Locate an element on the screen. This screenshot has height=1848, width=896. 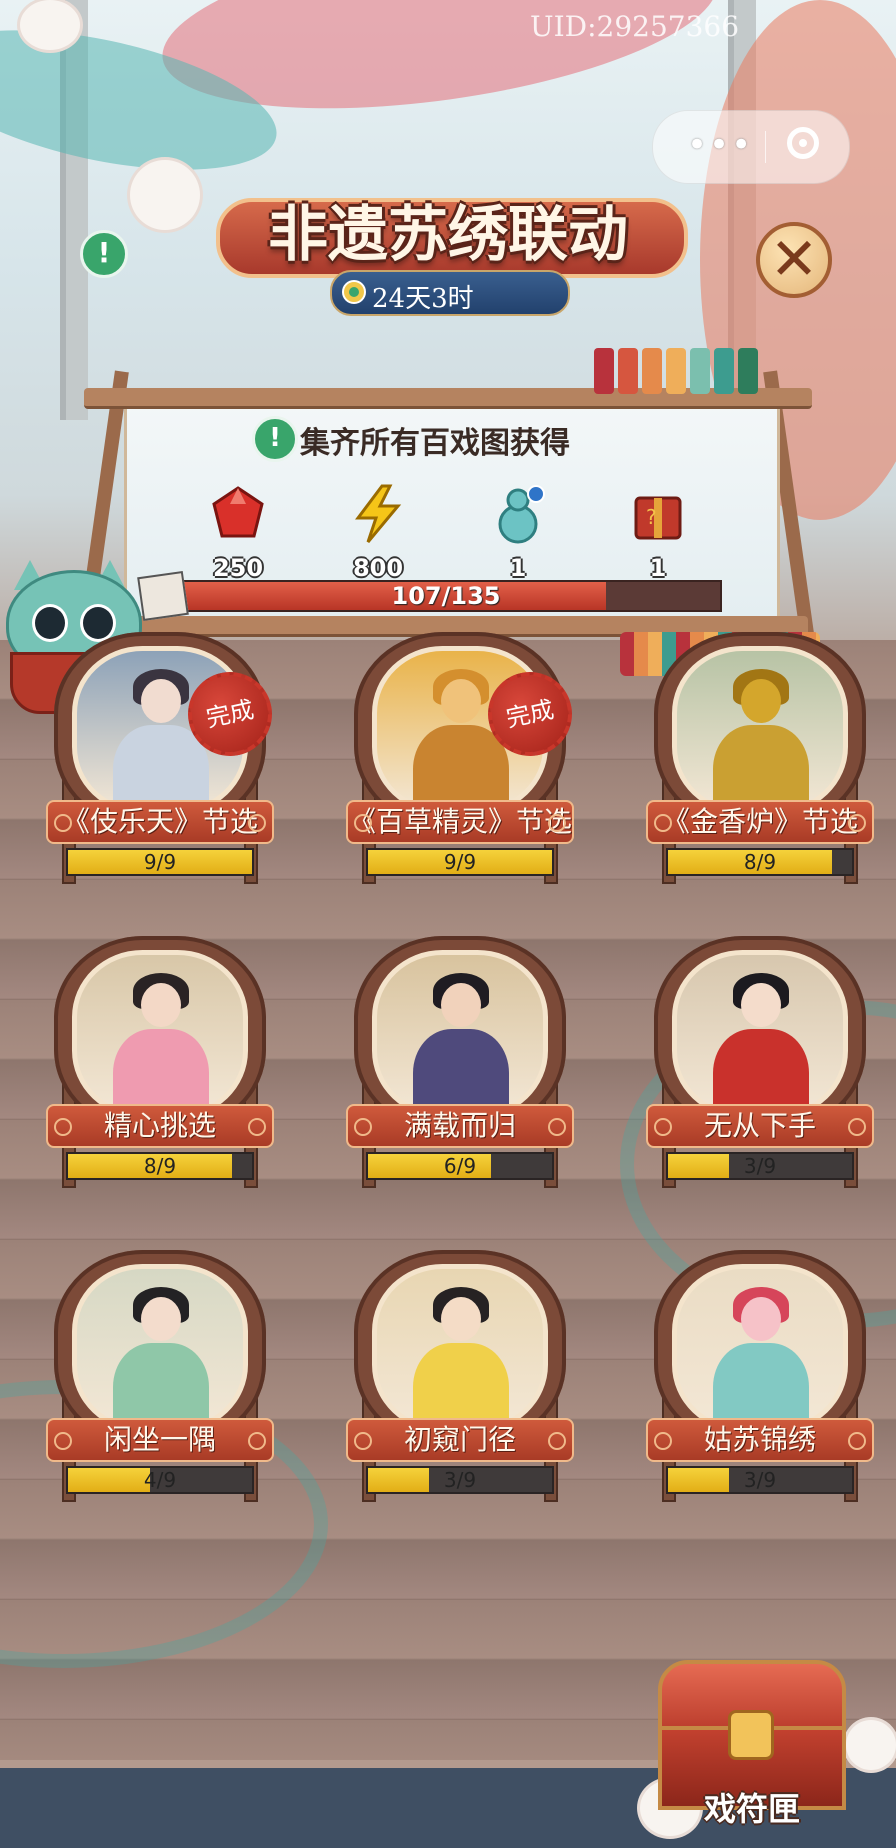
card-progress-text: 6/9 is located at coordinates (460, 1166).